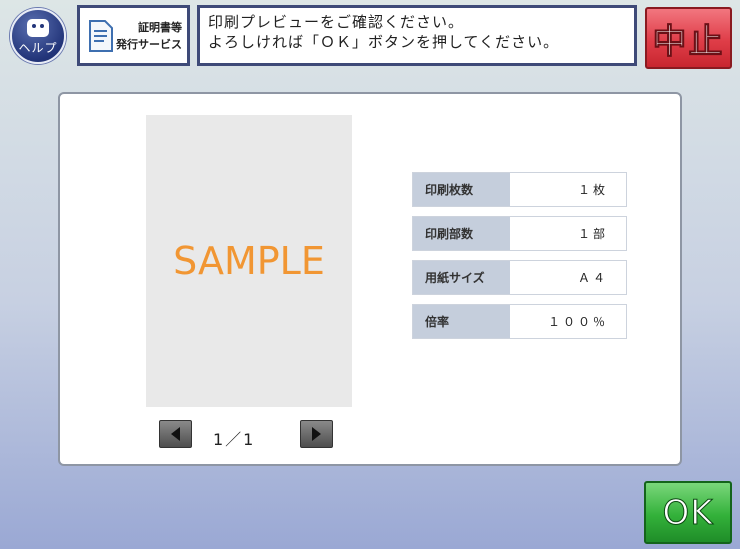 The height and width of the screenshot is (549, 740). What do you see at coordinates (160, 27) in the screenshot?
I see `service-title-line1: 証明書等` at bounding box center [160, 27].